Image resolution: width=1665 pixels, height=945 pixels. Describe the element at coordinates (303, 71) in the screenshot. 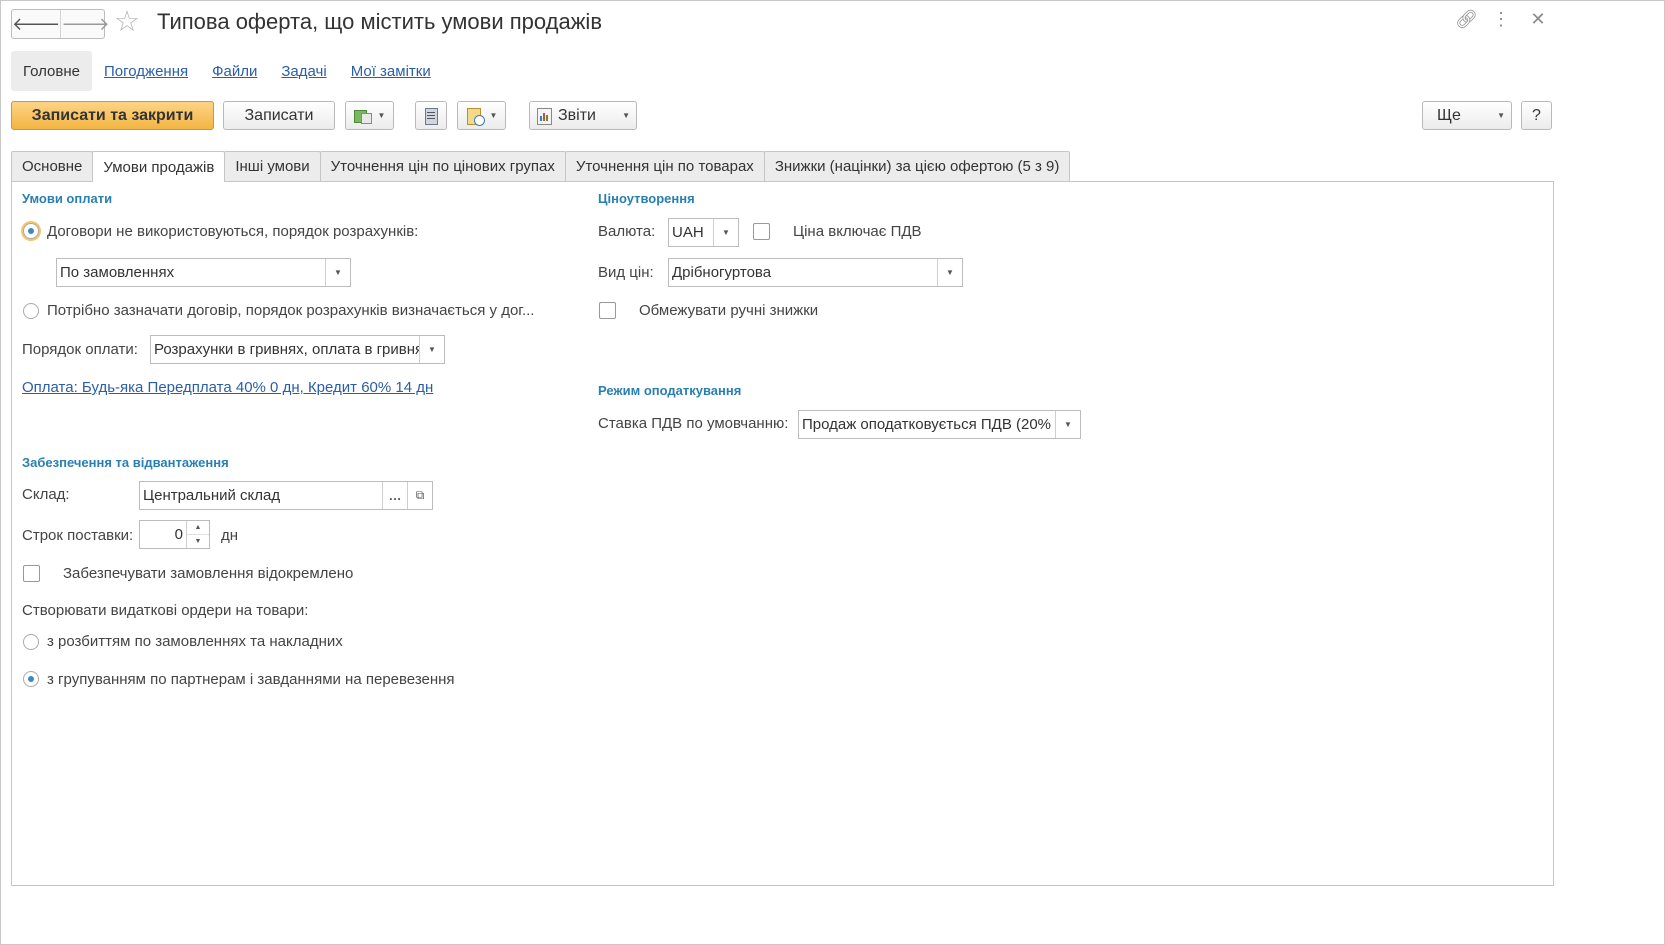

I see `tab-tasks: Задачі` at that location.